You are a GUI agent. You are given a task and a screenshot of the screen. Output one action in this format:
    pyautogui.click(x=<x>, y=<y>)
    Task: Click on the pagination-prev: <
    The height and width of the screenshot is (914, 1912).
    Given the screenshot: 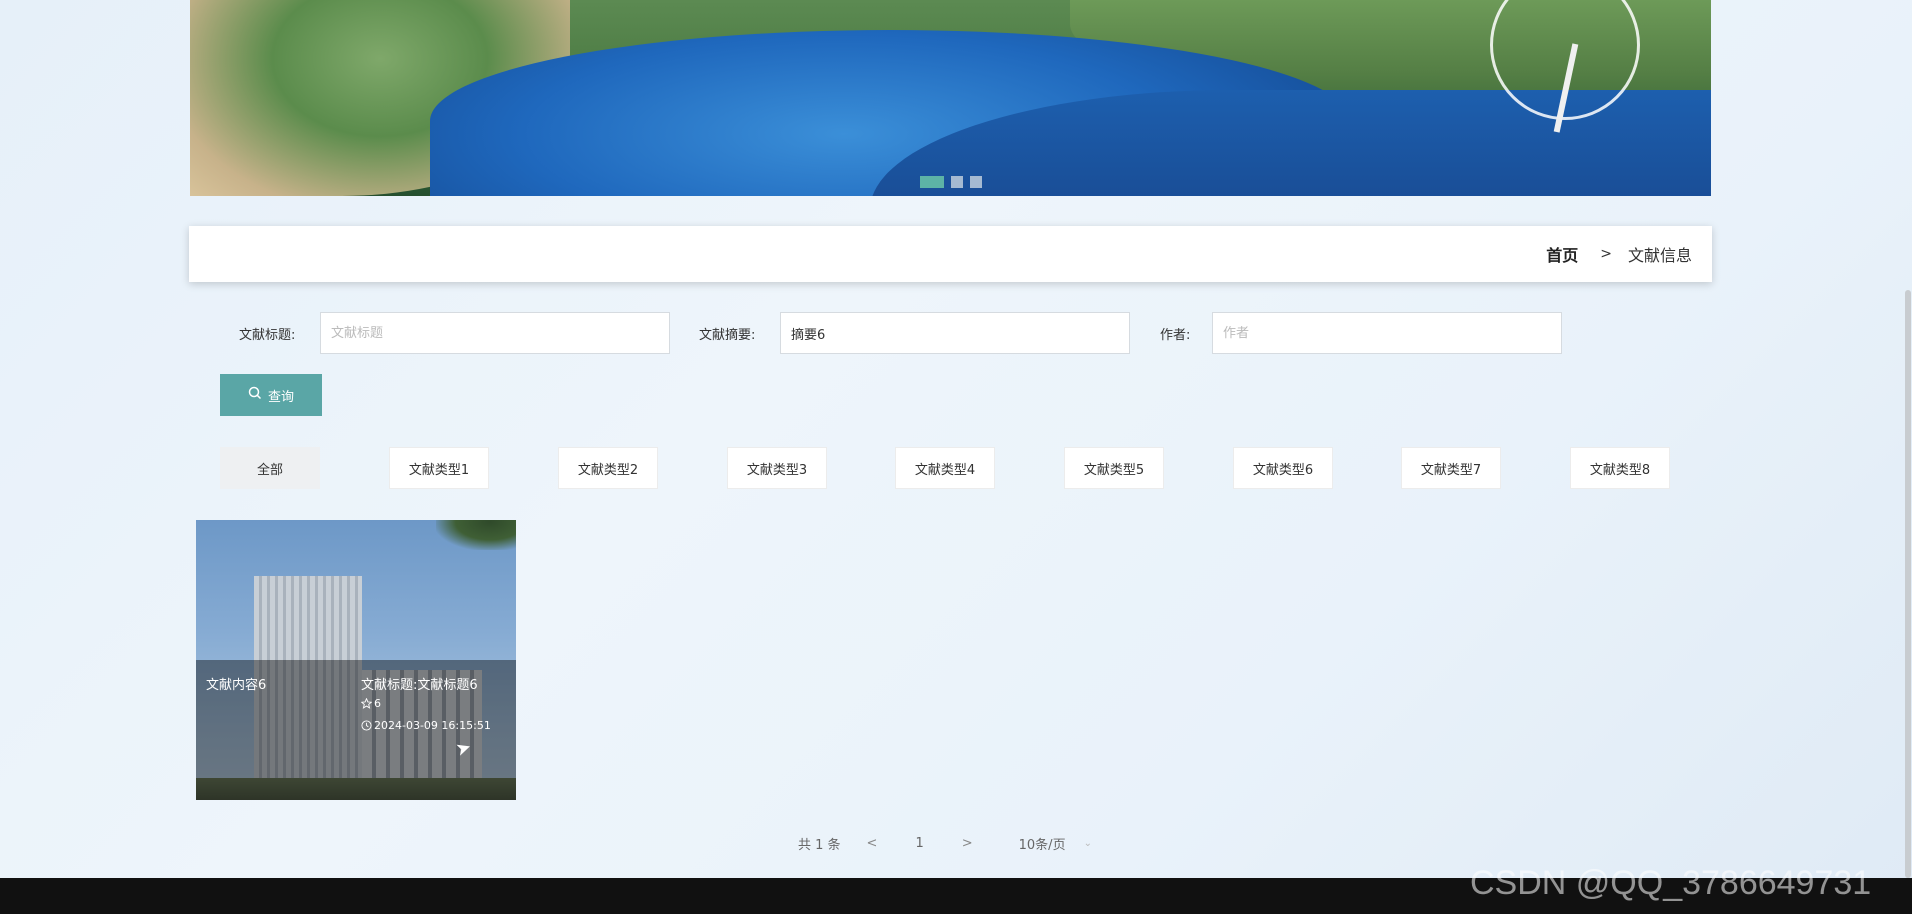 What is the action you would take?
    pyautogui.click(x=872, y=843)
    